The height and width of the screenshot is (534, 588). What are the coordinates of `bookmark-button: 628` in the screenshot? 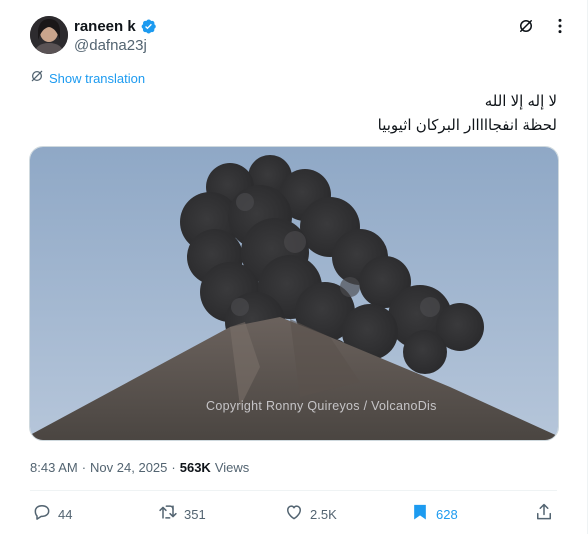 It's located at (434, 514).